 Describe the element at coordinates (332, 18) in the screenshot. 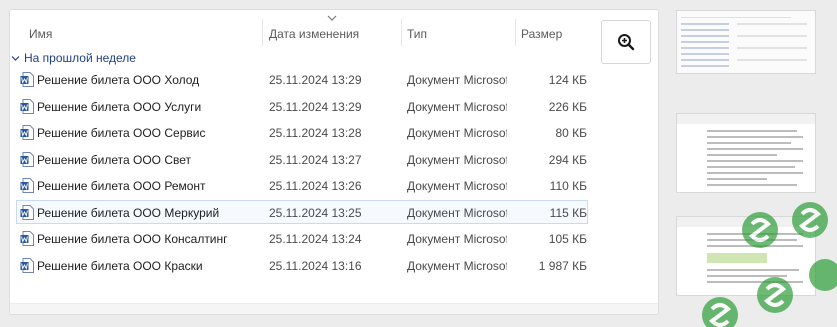

I see `sort-chevron-icon` at that location.